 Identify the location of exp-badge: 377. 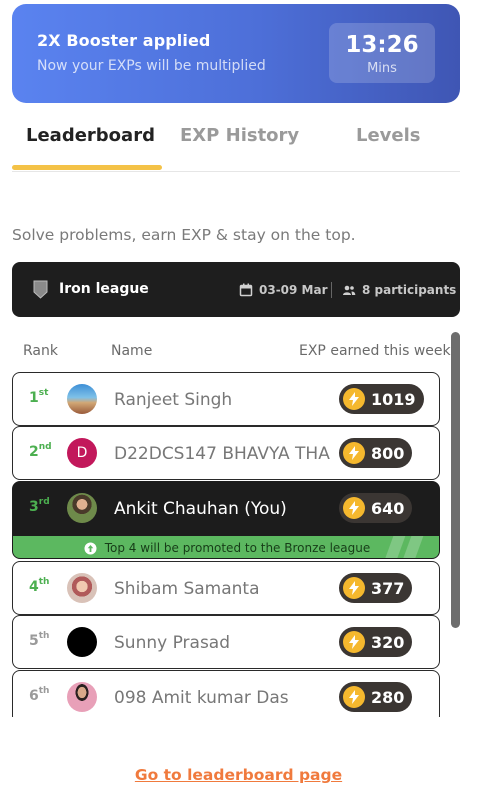
(376, 588).